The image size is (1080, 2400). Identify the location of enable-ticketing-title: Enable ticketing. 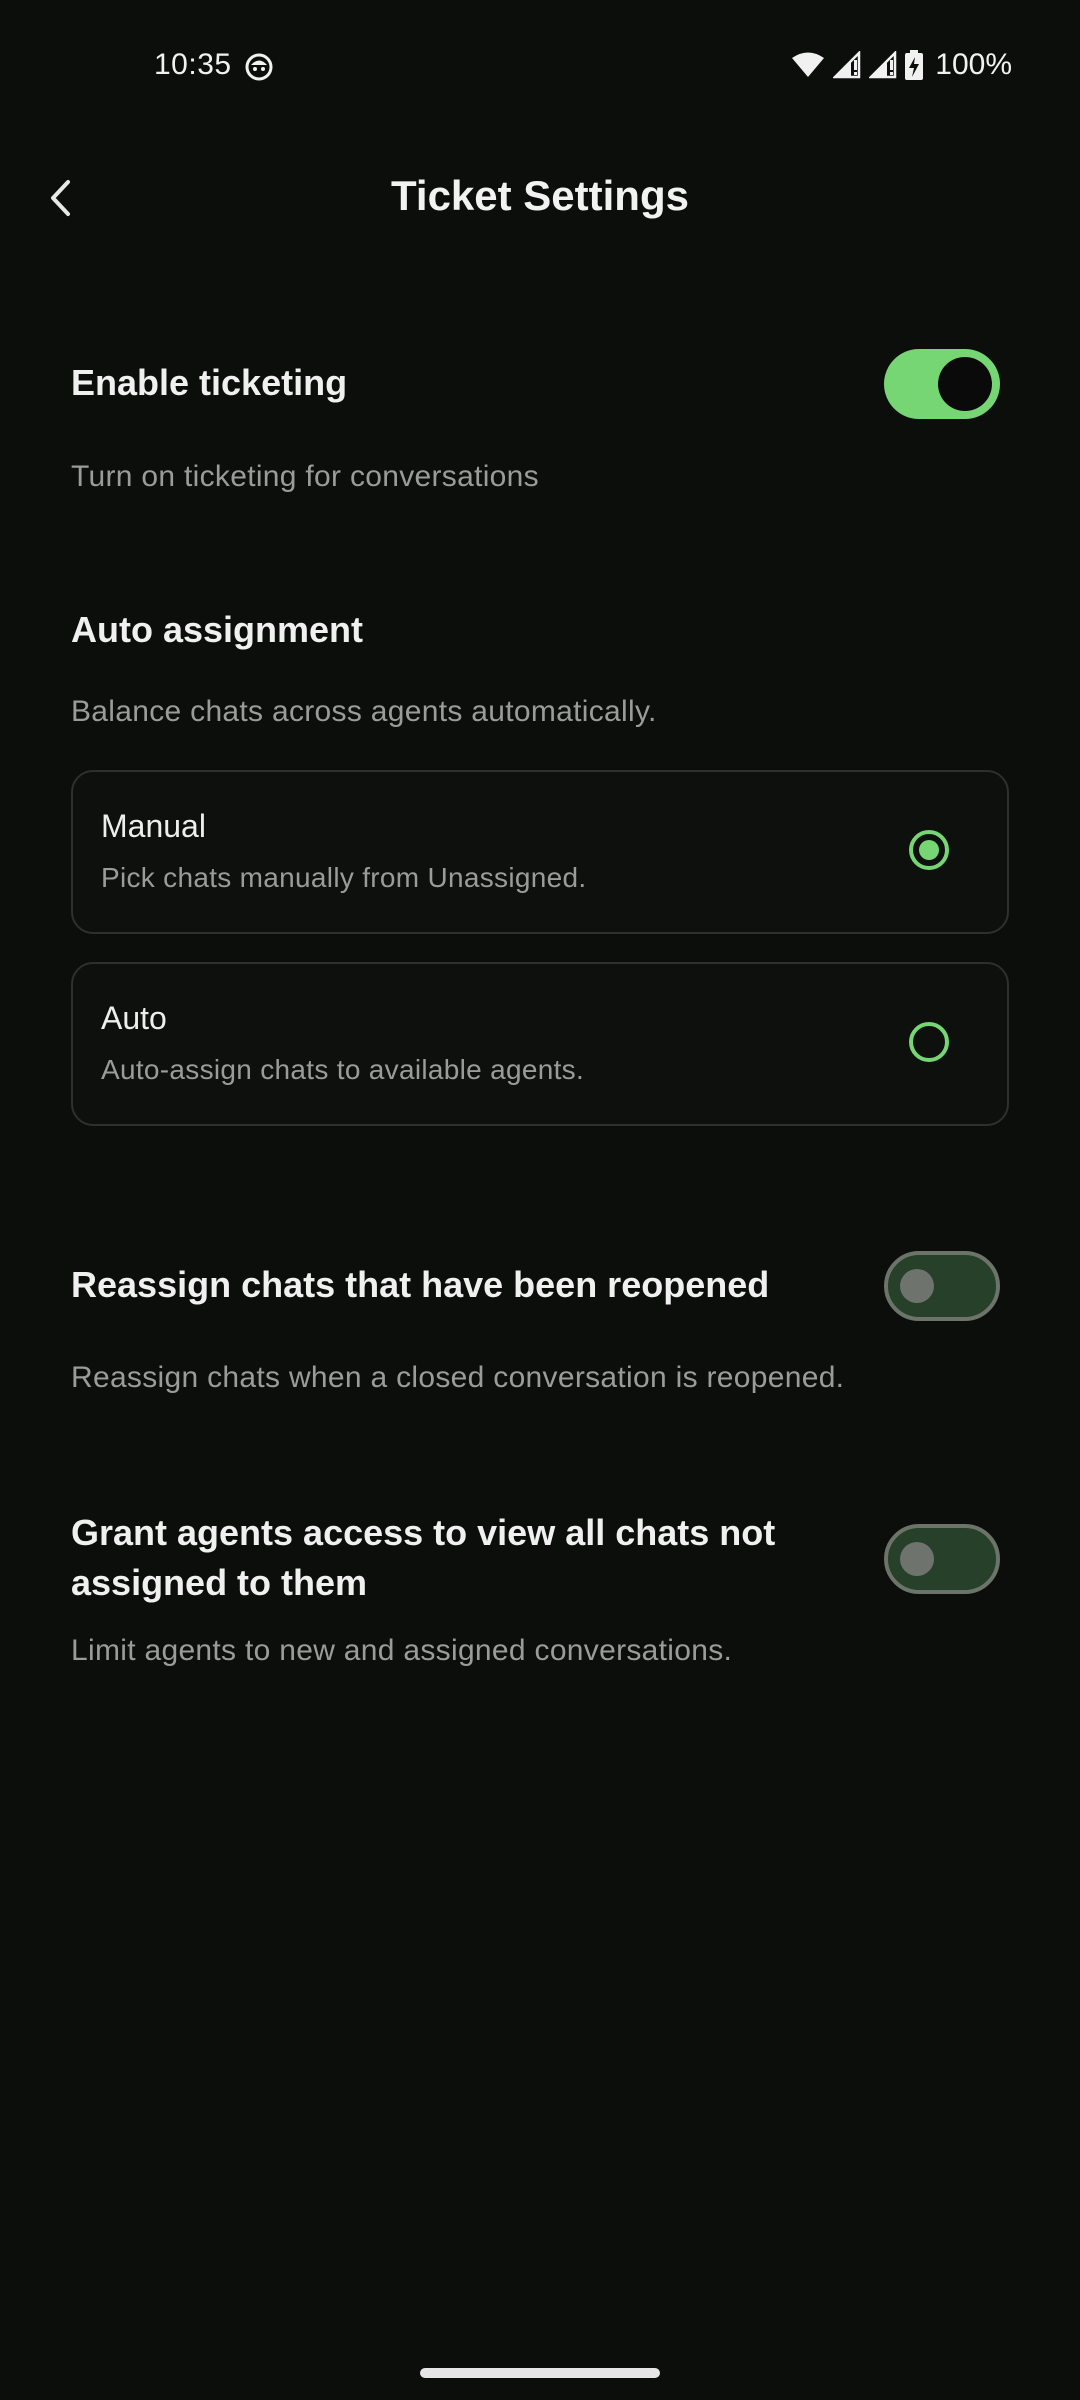
(209, 382).